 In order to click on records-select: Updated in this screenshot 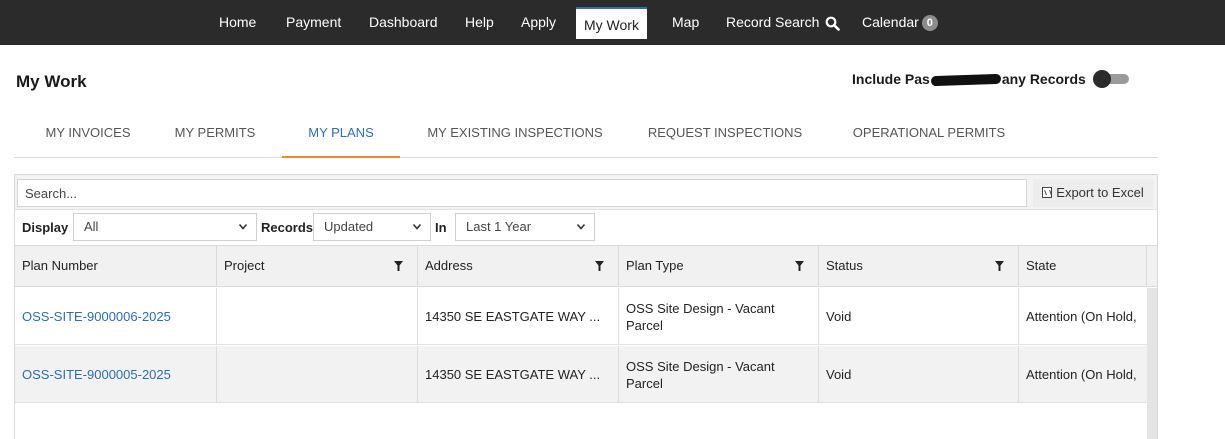, I will do `click(372, 227)`.